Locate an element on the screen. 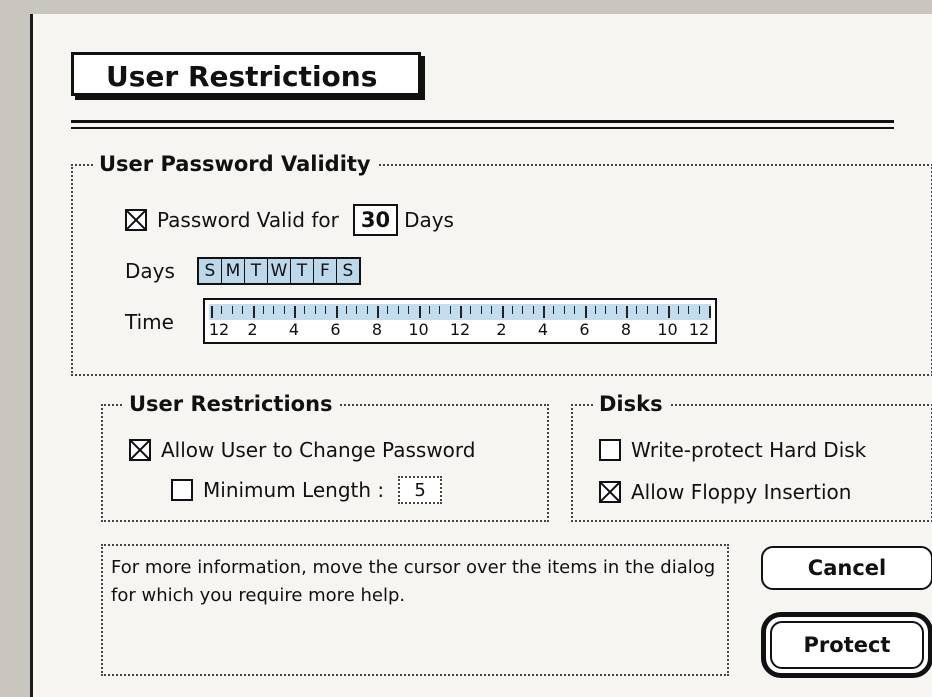 This screenshot has height=697, width=932. write-protect-checkbox is located at coordinates (610, 450).